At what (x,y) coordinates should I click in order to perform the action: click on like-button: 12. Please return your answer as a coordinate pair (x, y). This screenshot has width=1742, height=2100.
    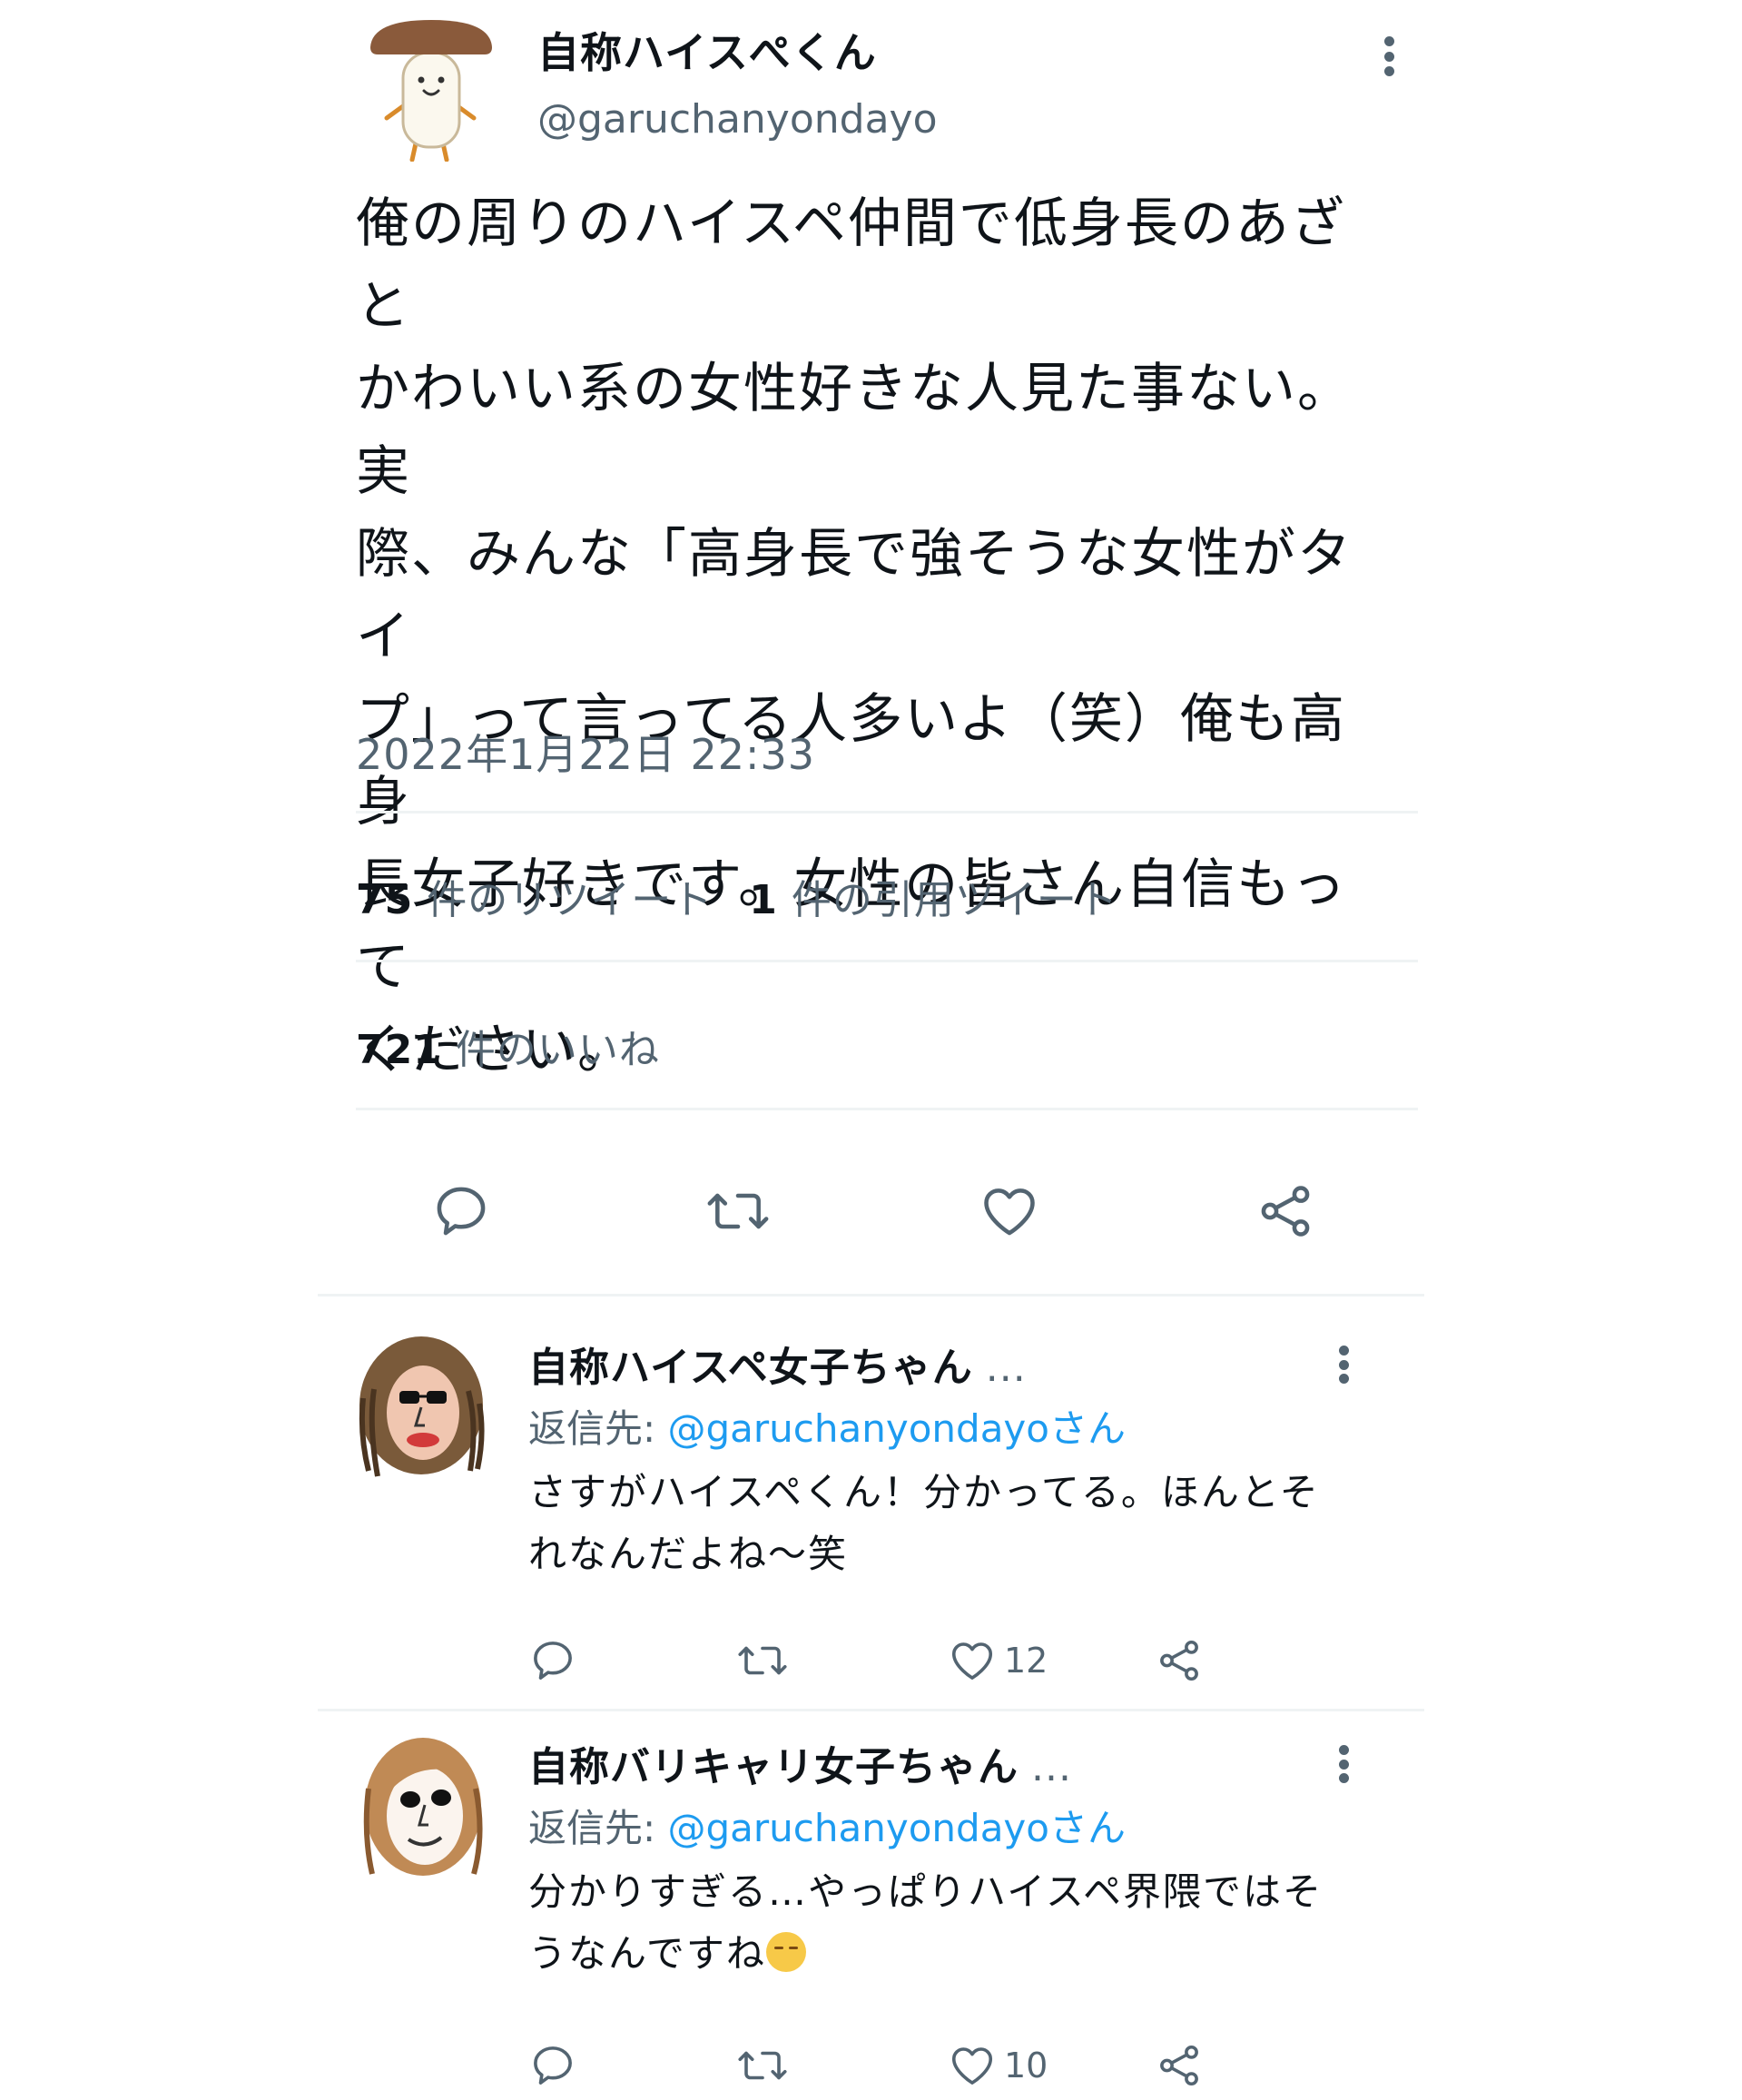
    Looking at the image, I should click on (998, 1660).